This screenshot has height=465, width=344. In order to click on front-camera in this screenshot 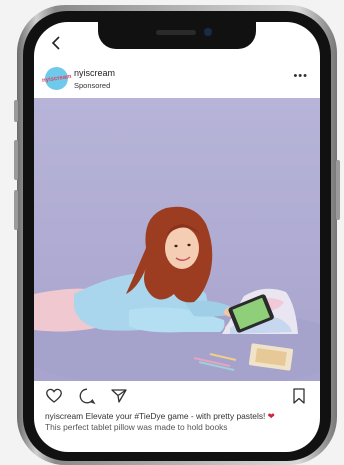, I will do `click(208, 32)`.